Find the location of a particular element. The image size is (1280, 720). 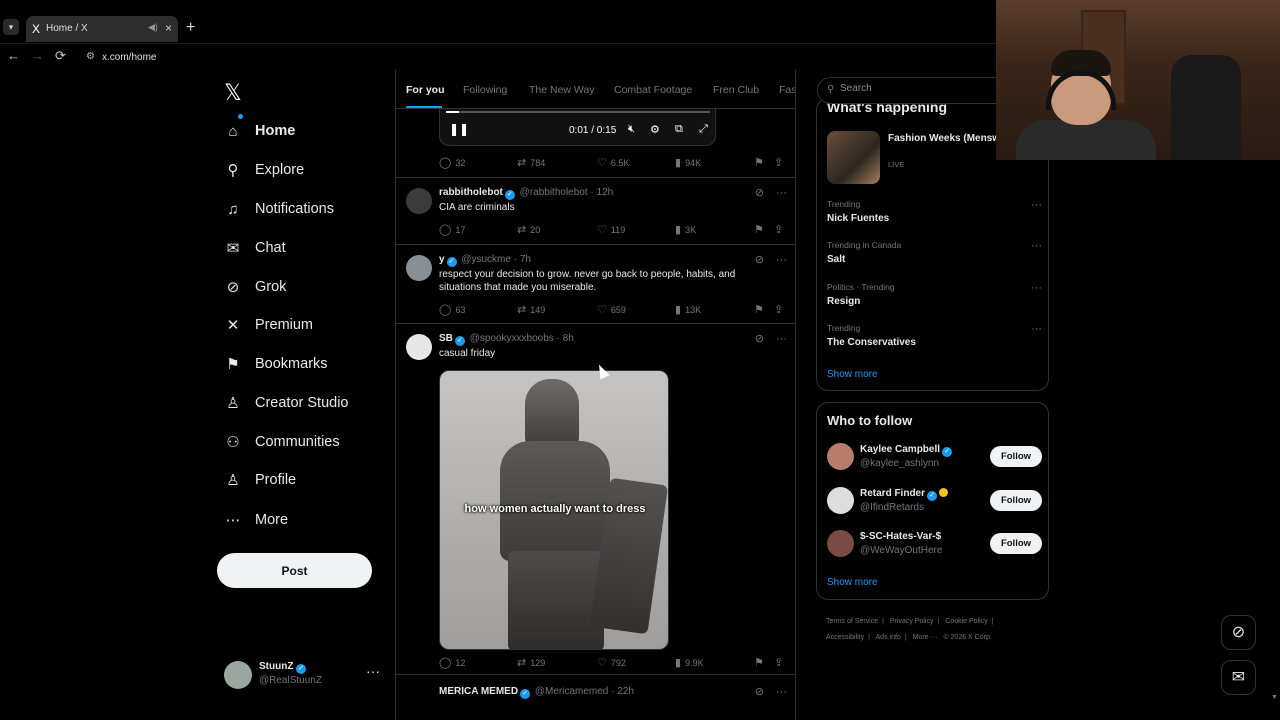

author-handle: @Mericamemed · 22h is located at coordinates (584, 691).